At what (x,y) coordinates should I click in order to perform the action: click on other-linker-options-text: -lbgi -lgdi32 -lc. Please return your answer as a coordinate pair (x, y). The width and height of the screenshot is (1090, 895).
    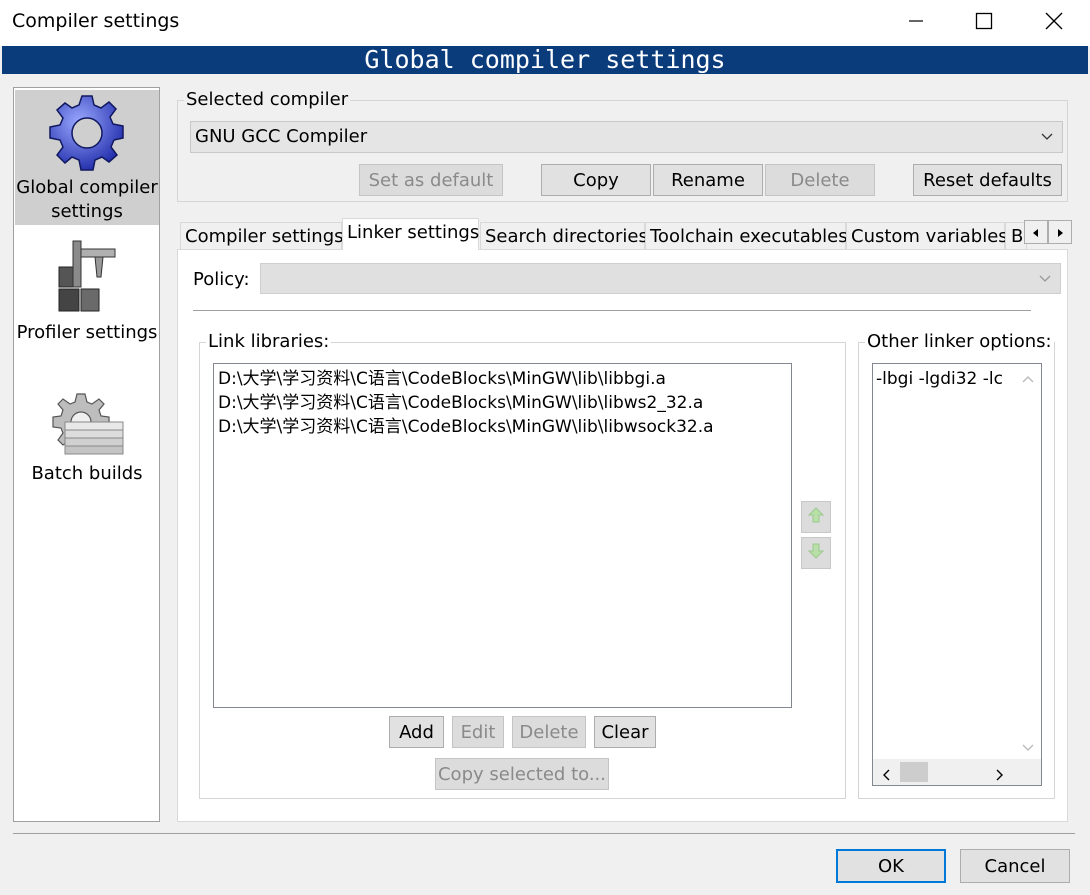
    Looking at the image, I should click on (939, 379).